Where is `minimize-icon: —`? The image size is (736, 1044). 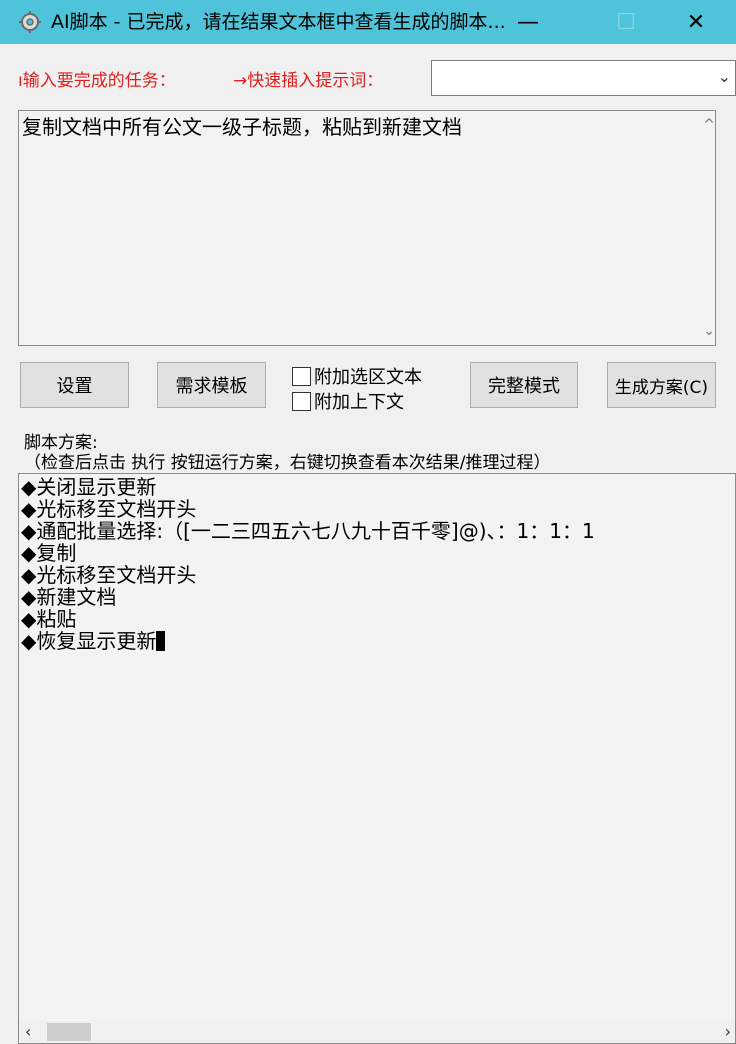 minimize-icon: — is located at coordinates (528, 22).